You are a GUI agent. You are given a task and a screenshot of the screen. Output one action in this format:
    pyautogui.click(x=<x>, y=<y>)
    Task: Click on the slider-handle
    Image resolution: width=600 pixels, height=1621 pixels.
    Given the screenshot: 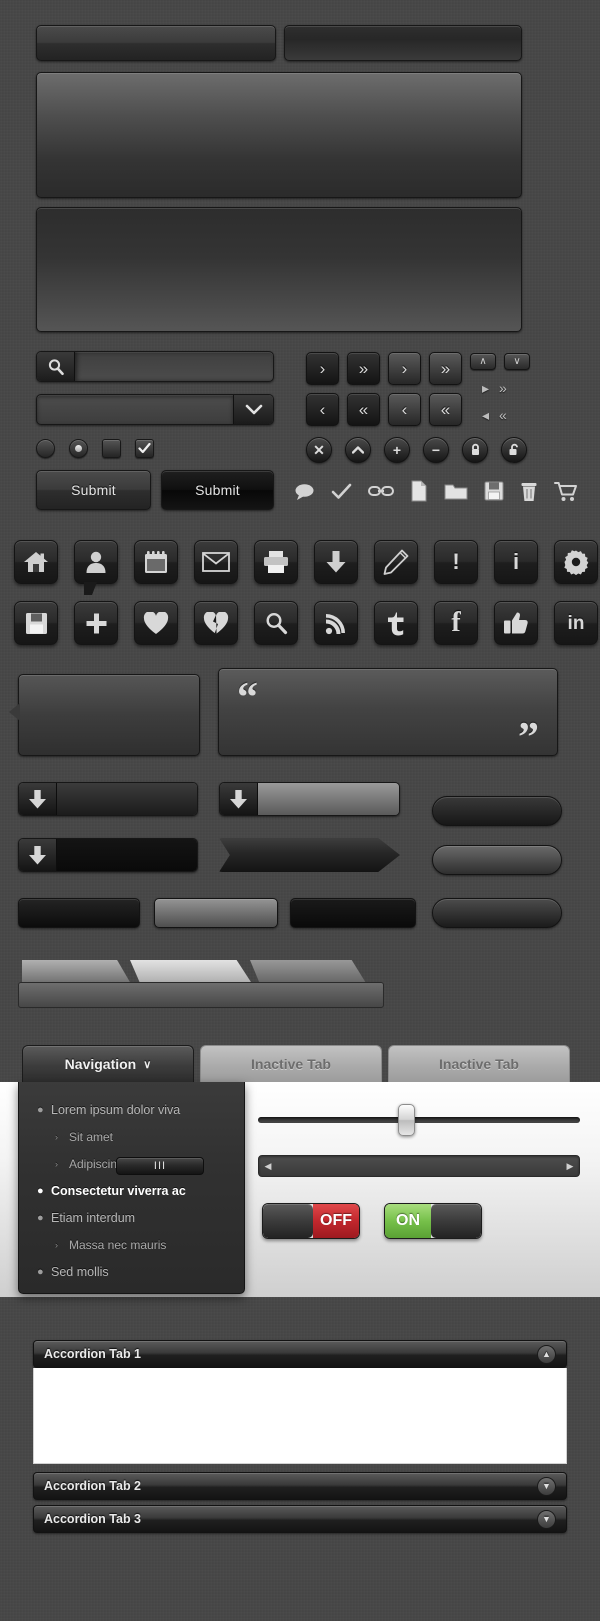 What is the action you would take?
    pyautogui.click(x=406, y=1120)
    